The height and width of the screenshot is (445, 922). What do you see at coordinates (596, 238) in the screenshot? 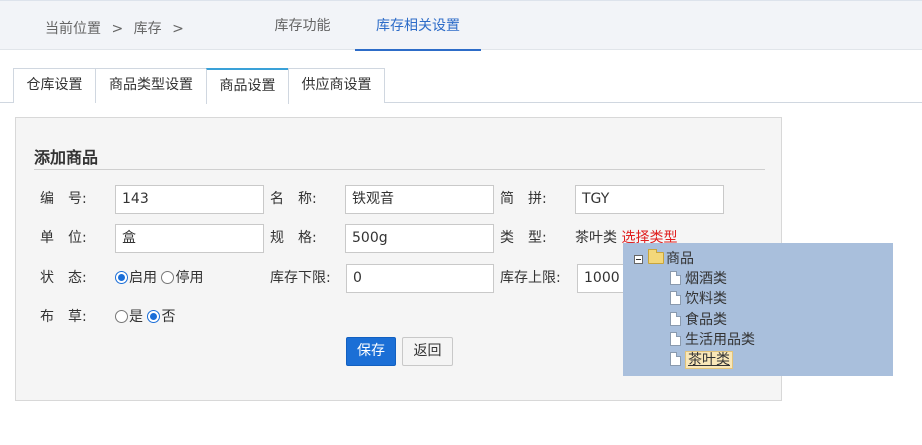
I see `type-value-text: 茶叶类` at bounding box center [596, 238].